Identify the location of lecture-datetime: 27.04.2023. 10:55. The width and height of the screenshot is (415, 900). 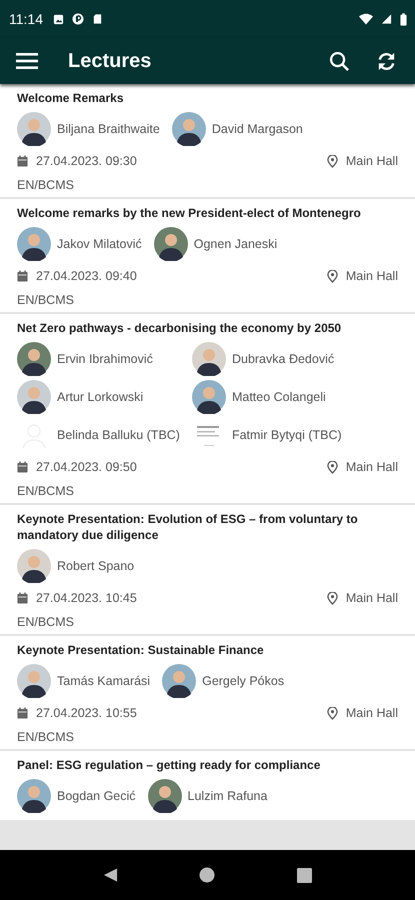
(86, 713).